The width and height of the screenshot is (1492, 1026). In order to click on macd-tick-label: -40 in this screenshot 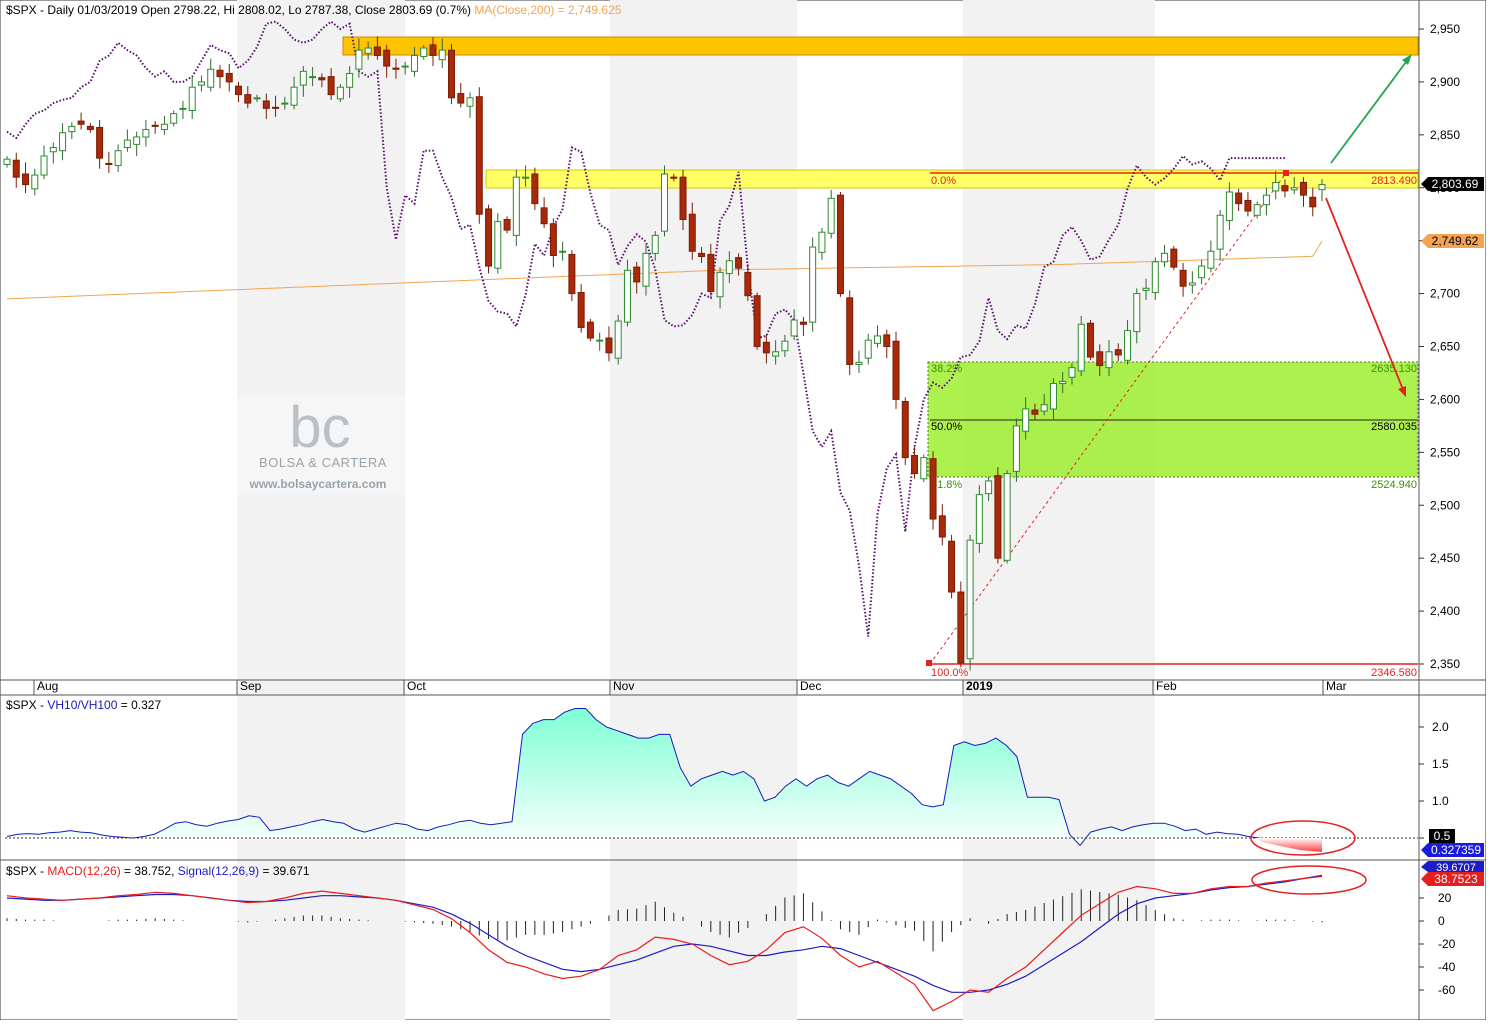, I will do `click(1447, 967)`.